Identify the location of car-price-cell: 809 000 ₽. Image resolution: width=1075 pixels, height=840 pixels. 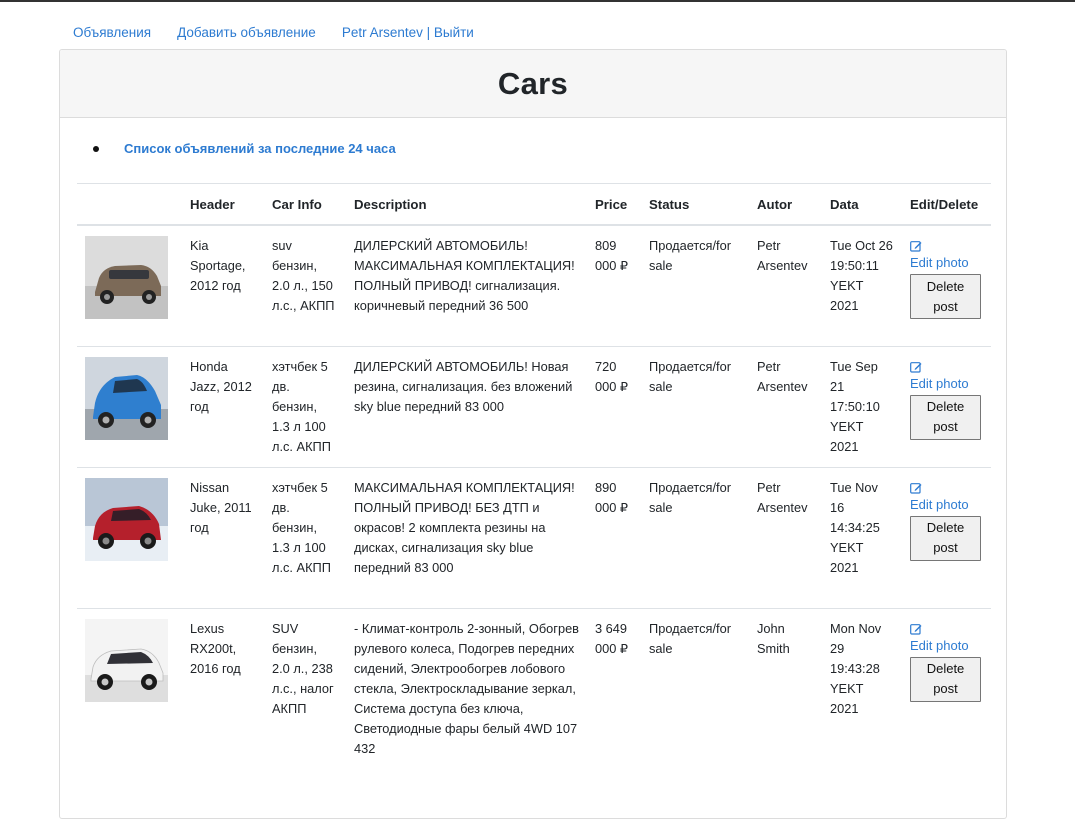
(614, 286).